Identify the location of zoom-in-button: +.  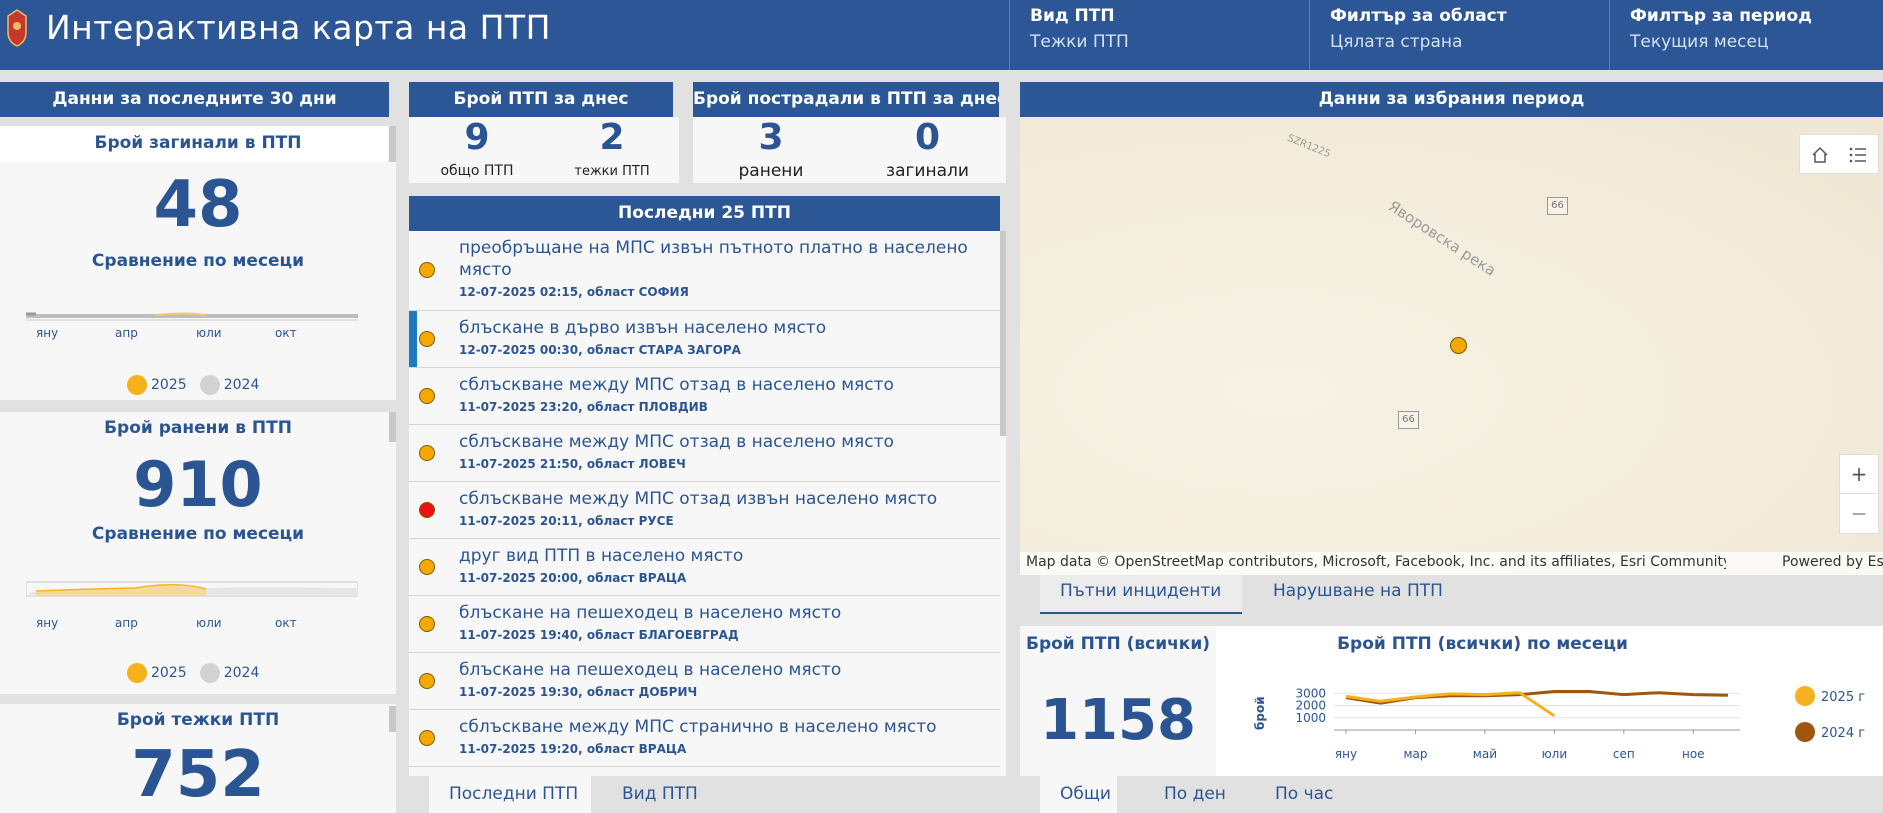
(1859, 474).